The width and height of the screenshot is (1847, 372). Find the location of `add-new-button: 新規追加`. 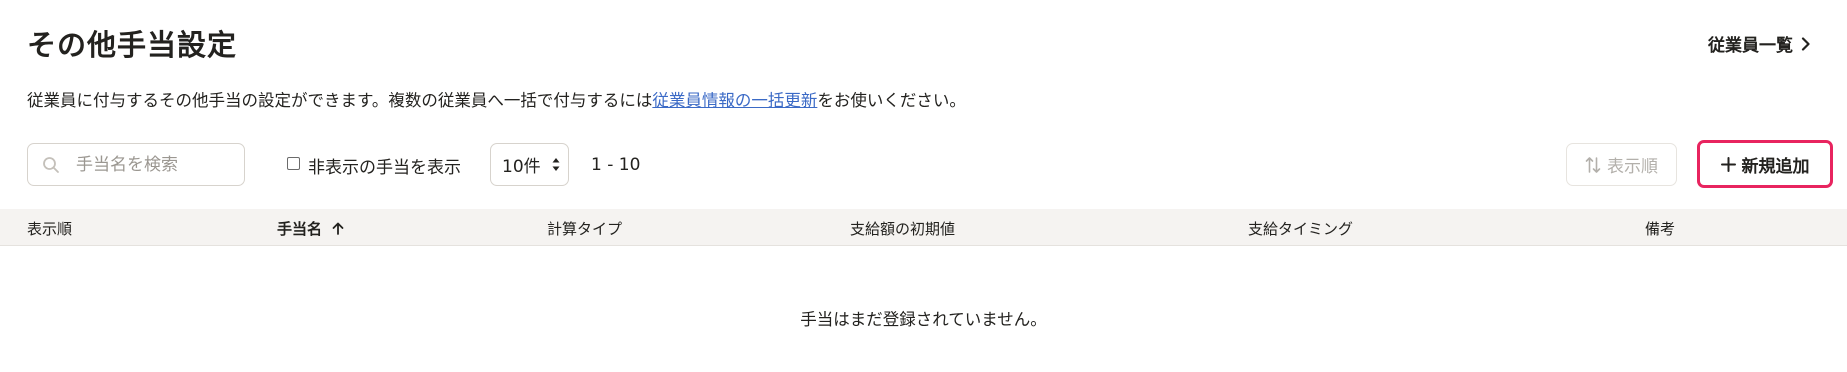

add-new-button: 新規追加 is located at coordinates (1765, 164).